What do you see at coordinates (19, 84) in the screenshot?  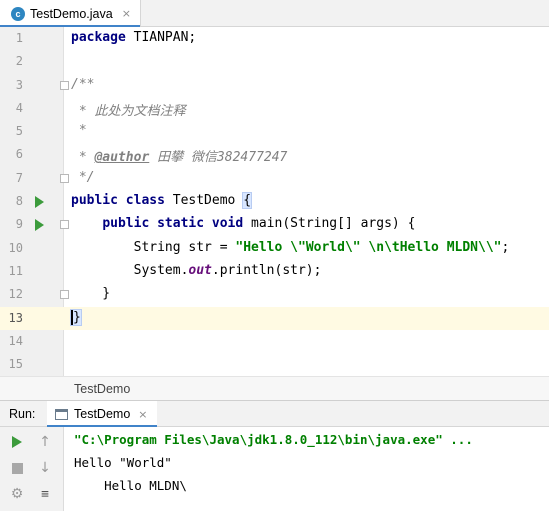 I see `line-number: 3` at bounding box center [19, 84].